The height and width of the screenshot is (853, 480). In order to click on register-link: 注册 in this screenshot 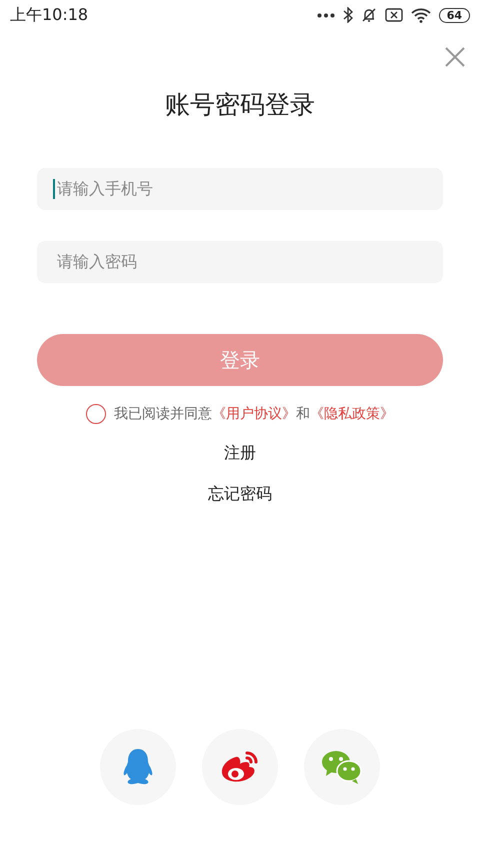, I will do `click(240, 452)`.